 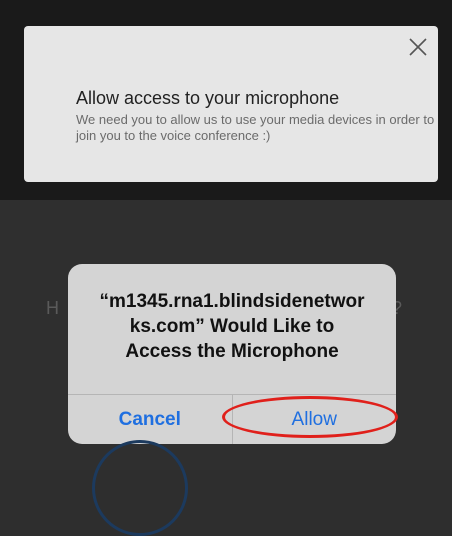 I want to click on cancel-button: Cancel, so click(x=150, y=419).